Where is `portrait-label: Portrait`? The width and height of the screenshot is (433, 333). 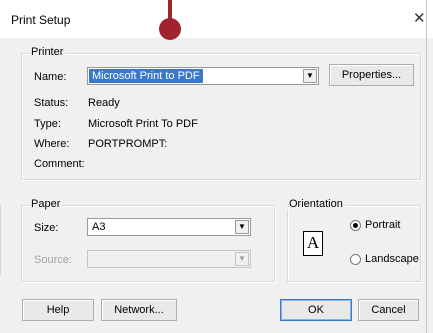
portrait-label: Portrait is located at coordinates (382, 225).